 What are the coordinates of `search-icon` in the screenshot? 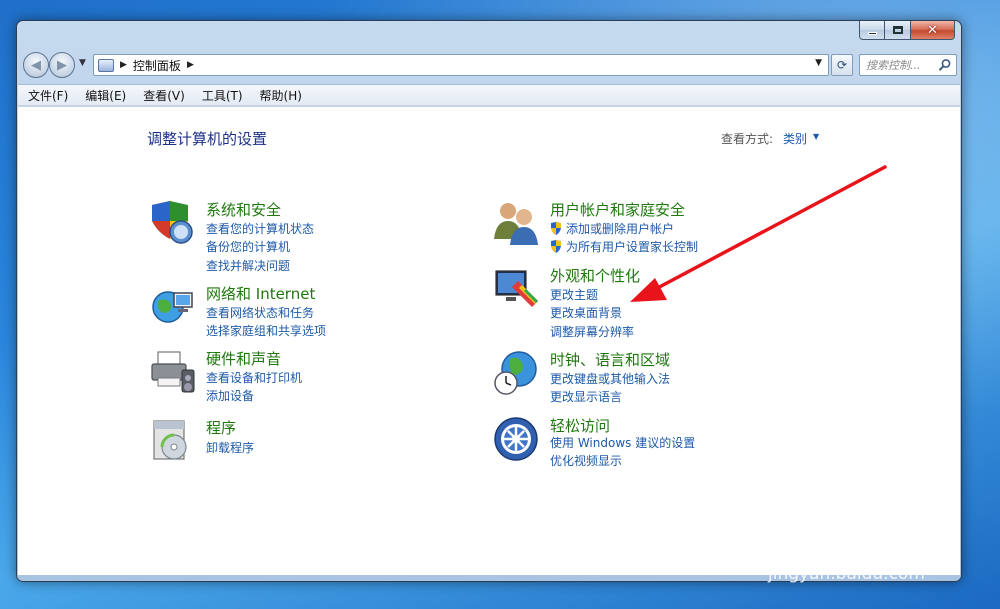 It's located at (945, 65).